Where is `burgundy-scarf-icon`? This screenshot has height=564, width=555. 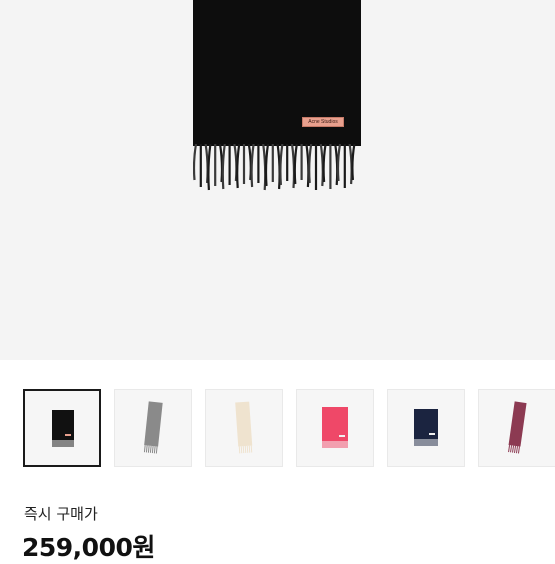 burgundy-scarf-icon is located at coordinates (516, 428).